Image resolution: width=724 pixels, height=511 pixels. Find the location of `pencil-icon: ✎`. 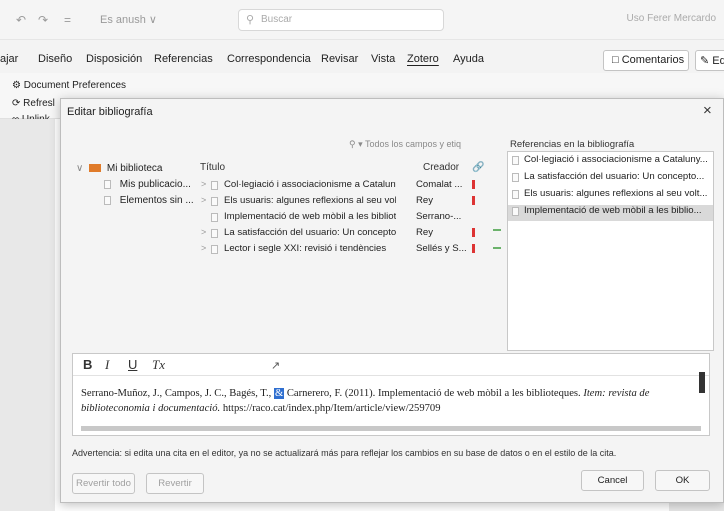

pencil-icon: ✎ is located at coordinates (705, 61).